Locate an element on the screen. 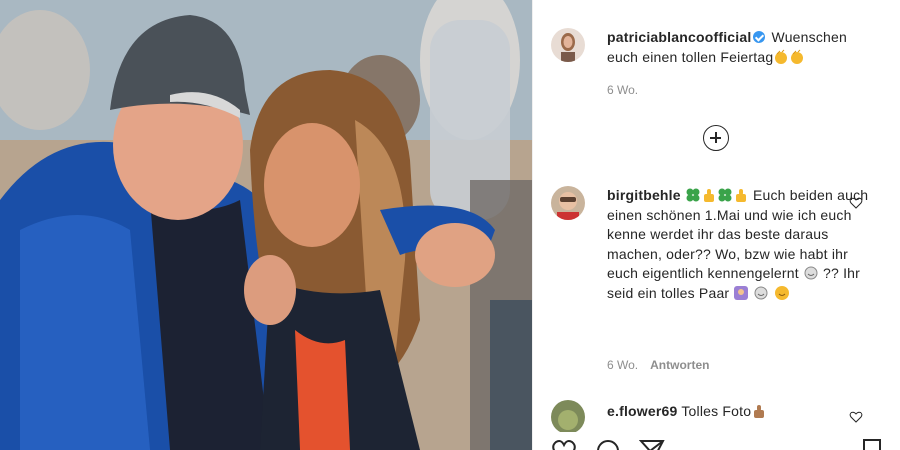 The width and height of the screenshot is (900, 450). caption-time: 6 Wo. is located at coordinates (622, 90).